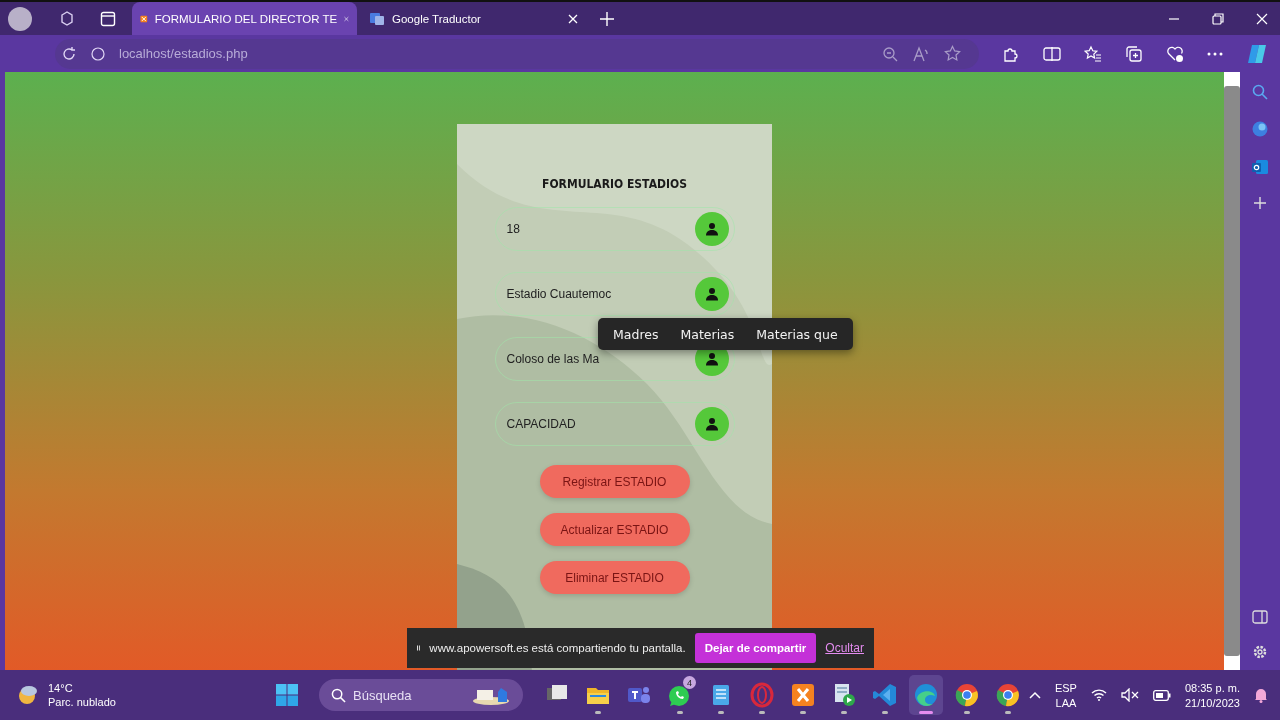 This screenshot has height=720, width=1280. What do you see at coordinates (952, 53) in the screenshot?
I see `star-icon` at bounding box center [952, 53].